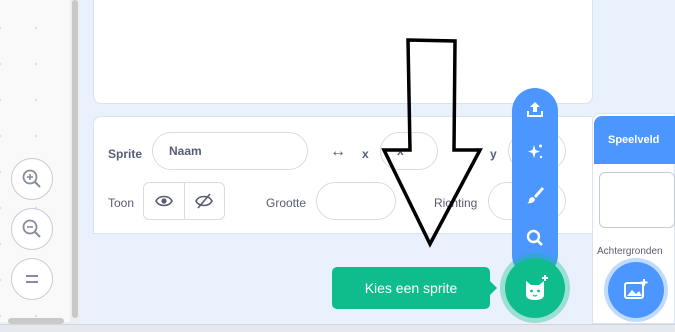 The height and width of the screenshot is (332, 675). Describe the element at coordinates (493, 288) in the screenshot. I see `tooltip-pointer` at that location.